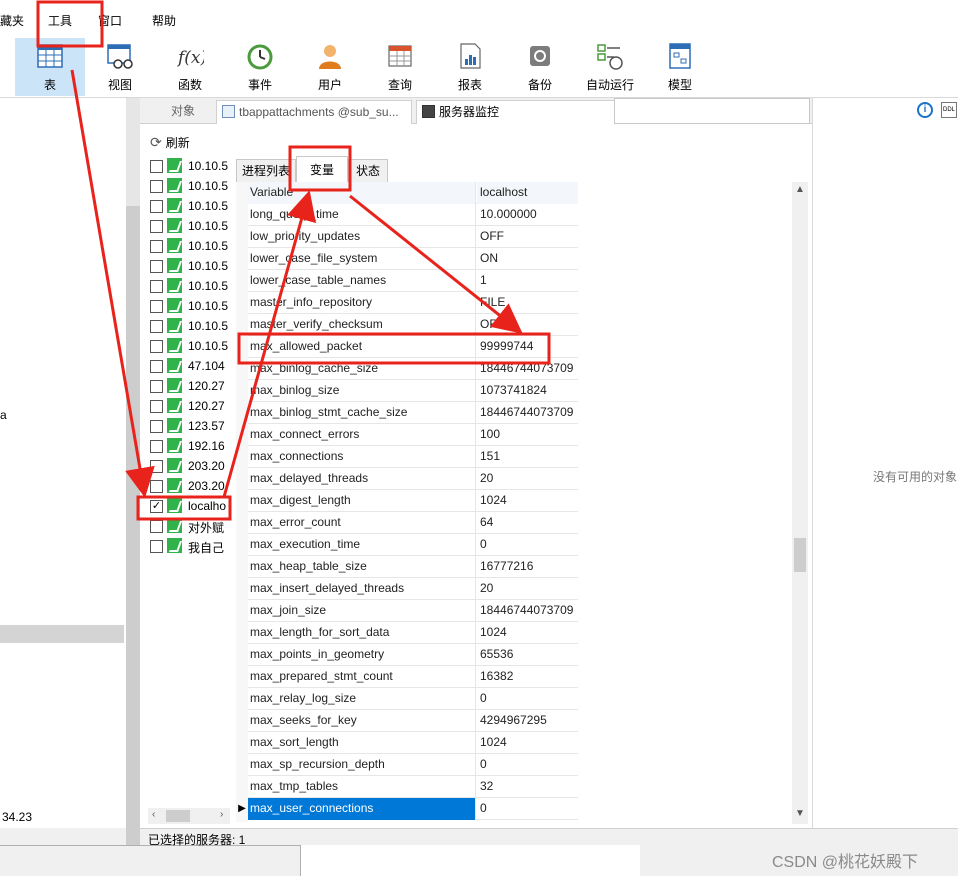  What do you see at coordinates (110, 20) in the screenshot?
I see `menu-window: 窗口` at bounding box center [110, 20].